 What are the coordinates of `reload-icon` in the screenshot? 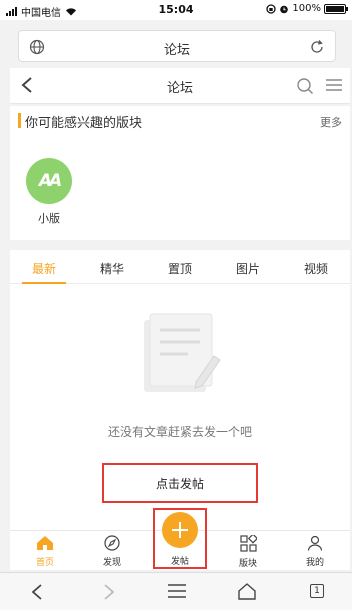 It's located at (317, 47).